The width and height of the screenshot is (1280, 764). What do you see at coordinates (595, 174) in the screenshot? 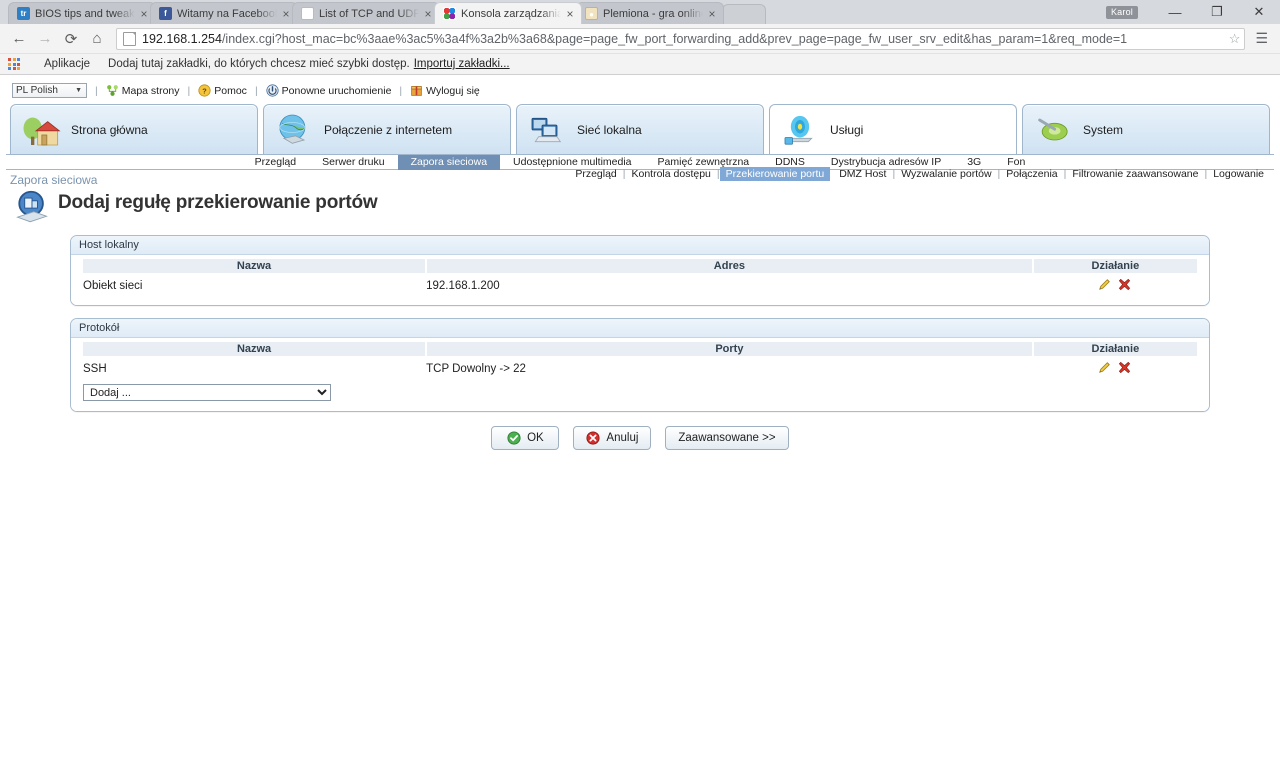
I see `fwnav-przeglad: Przegląd` at bounding box center [595, 174].